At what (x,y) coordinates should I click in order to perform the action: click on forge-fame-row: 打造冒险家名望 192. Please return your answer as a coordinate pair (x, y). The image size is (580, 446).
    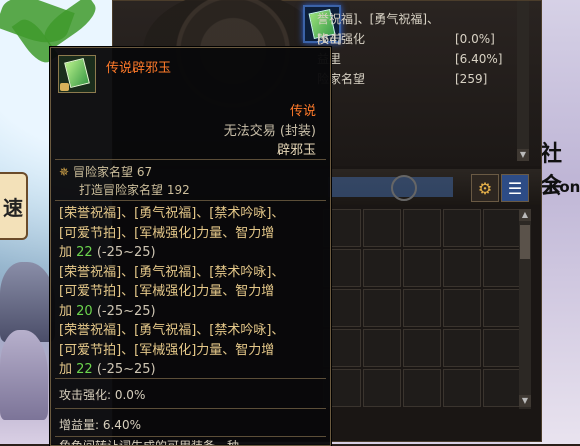
    Looking at the image, I should click on (124, 190).